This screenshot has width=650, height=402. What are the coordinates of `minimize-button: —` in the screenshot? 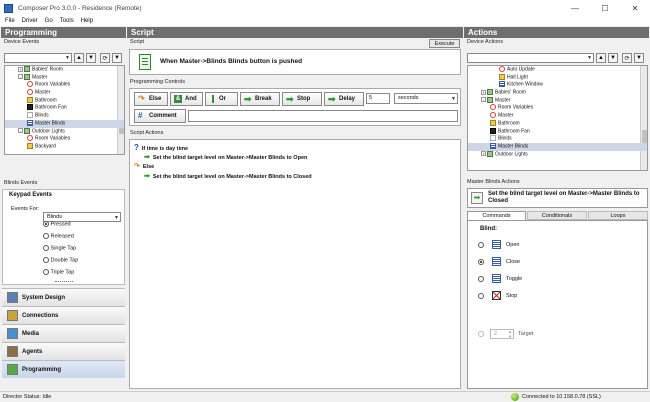 It's located at (575, 8).